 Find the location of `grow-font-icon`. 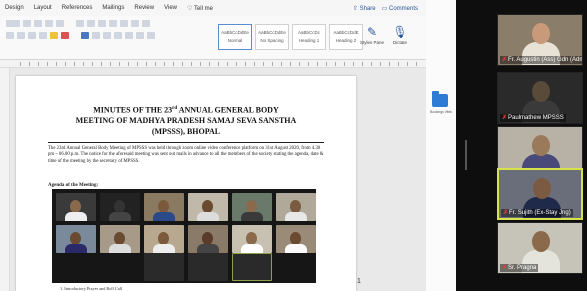

grow-font-icon is located at coordinates (27, 23).